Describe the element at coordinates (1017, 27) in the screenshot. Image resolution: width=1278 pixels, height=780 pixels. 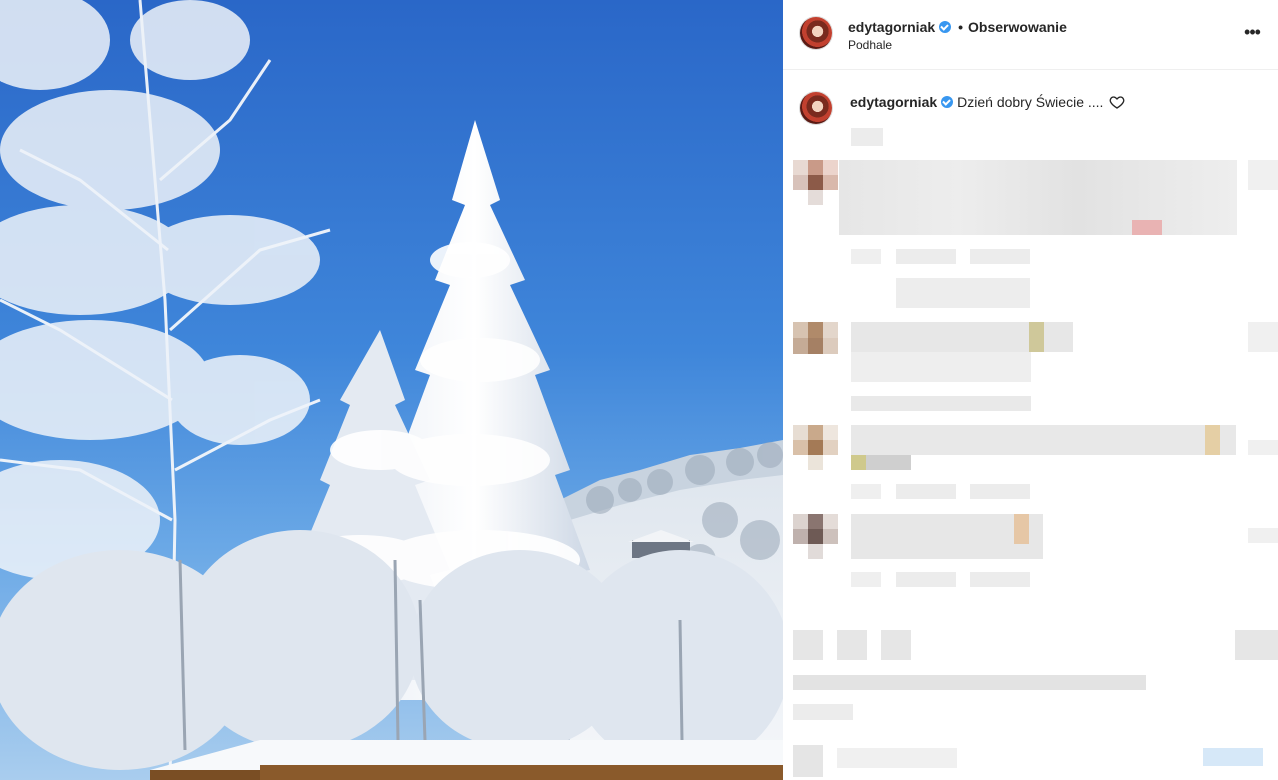
I see `following-button: Obserwowanie` at that location.